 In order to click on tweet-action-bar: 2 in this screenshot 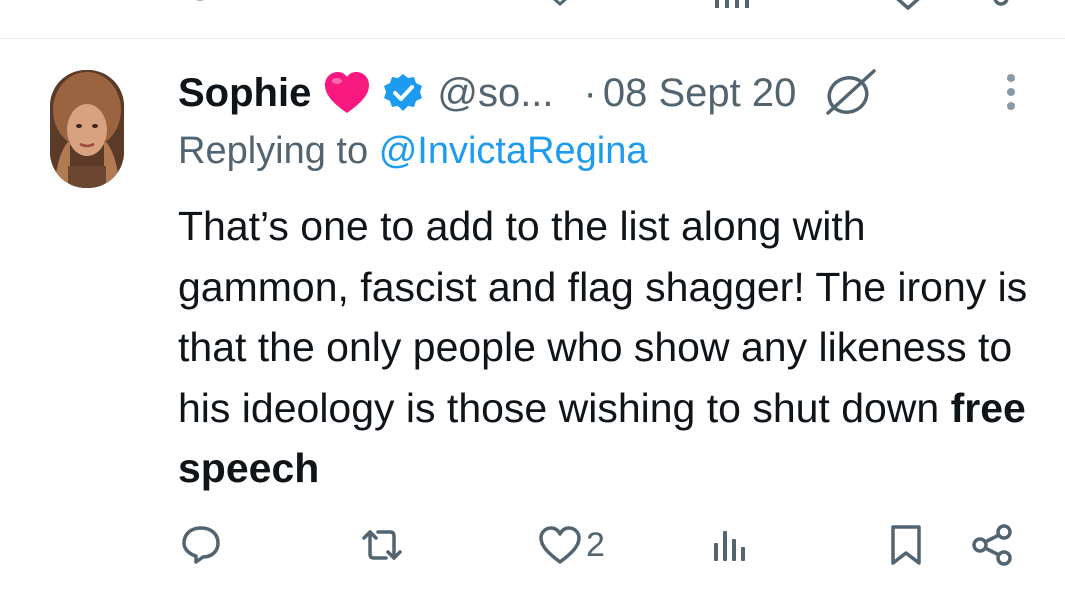, I will do `click(532, 545)`.